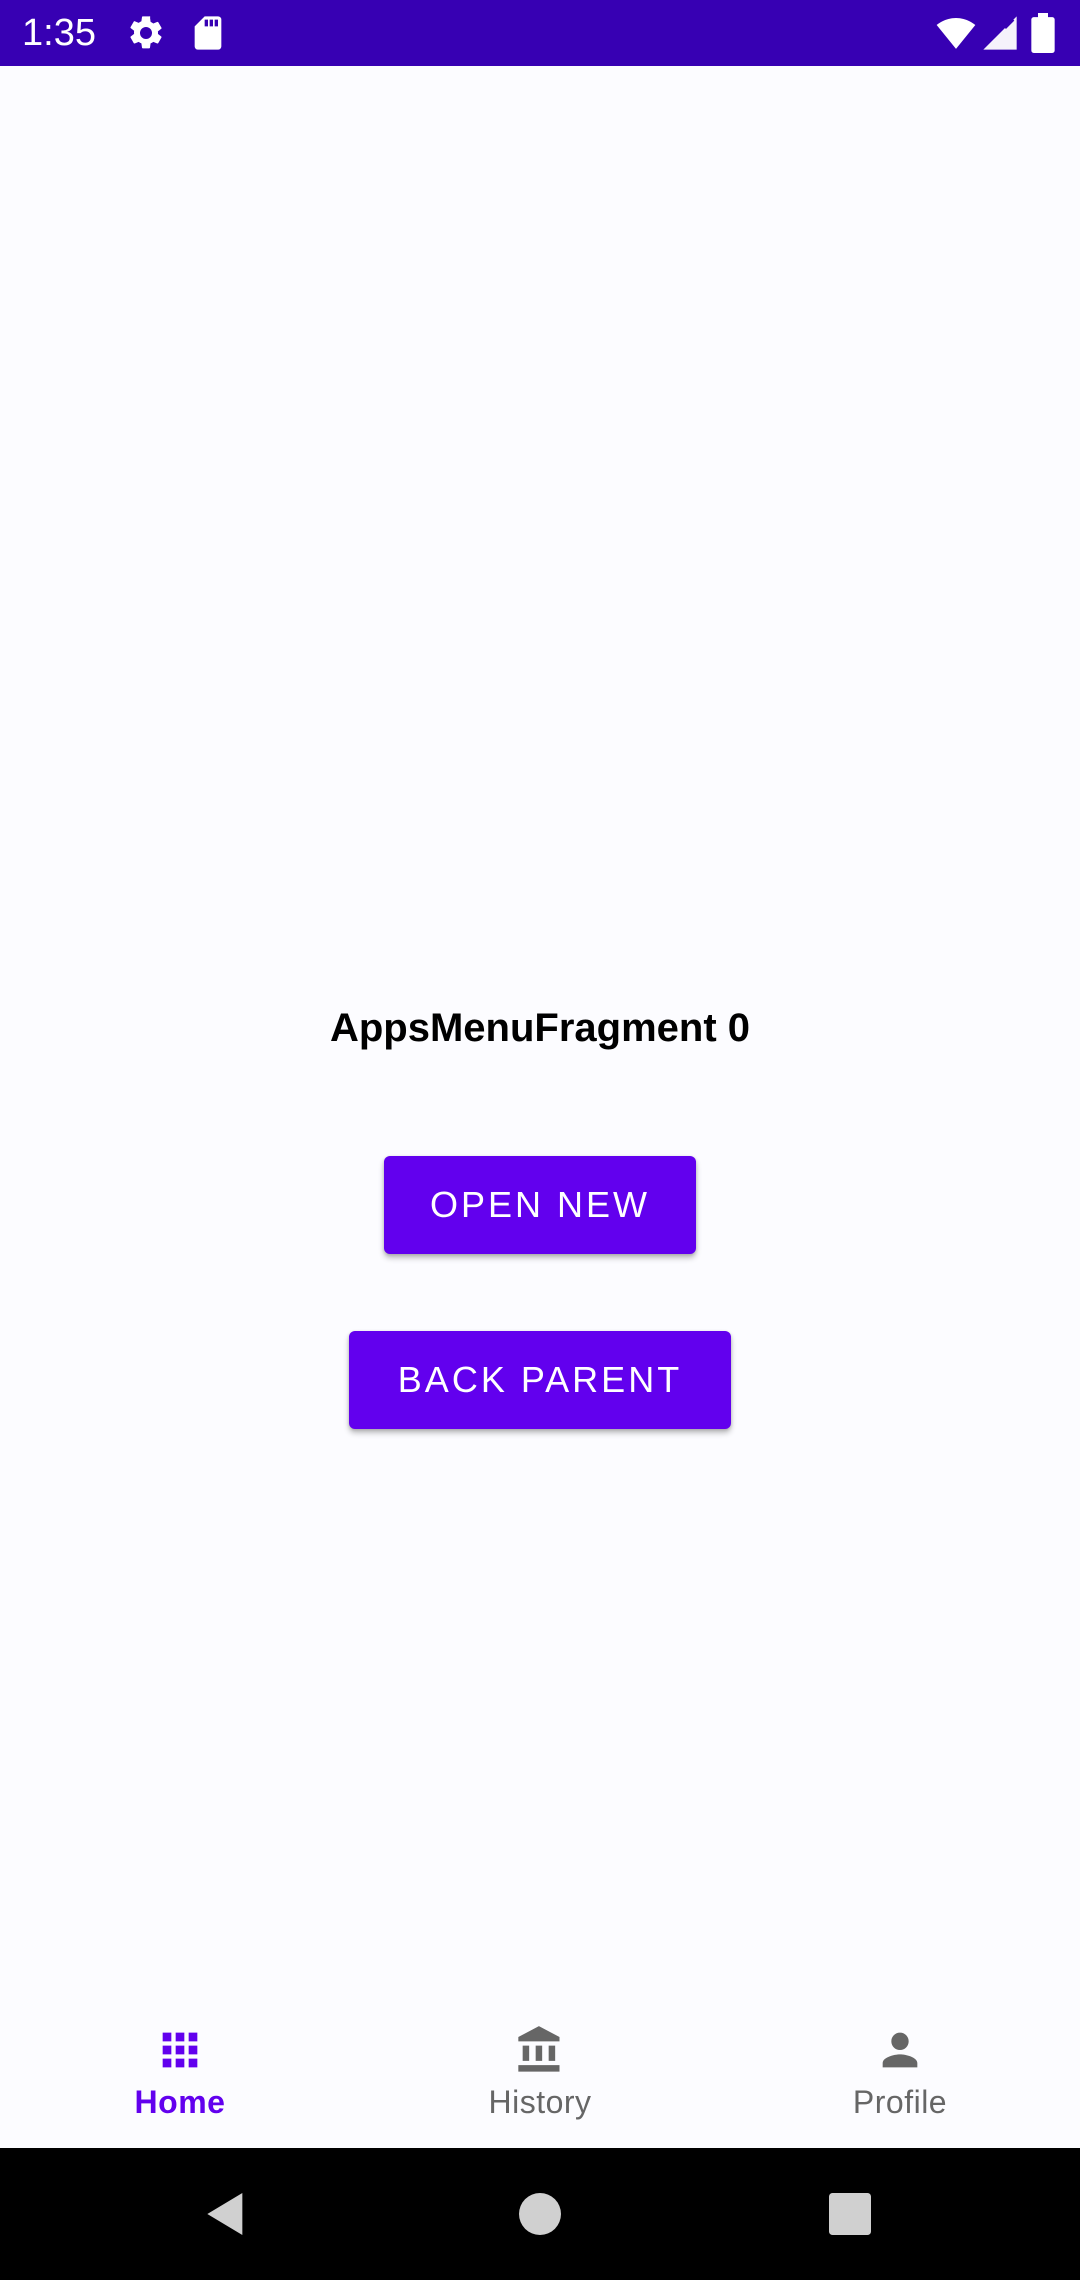 This screenshot has height=2280, width=1080. I want to click on home-icon, so click(540, 2214).